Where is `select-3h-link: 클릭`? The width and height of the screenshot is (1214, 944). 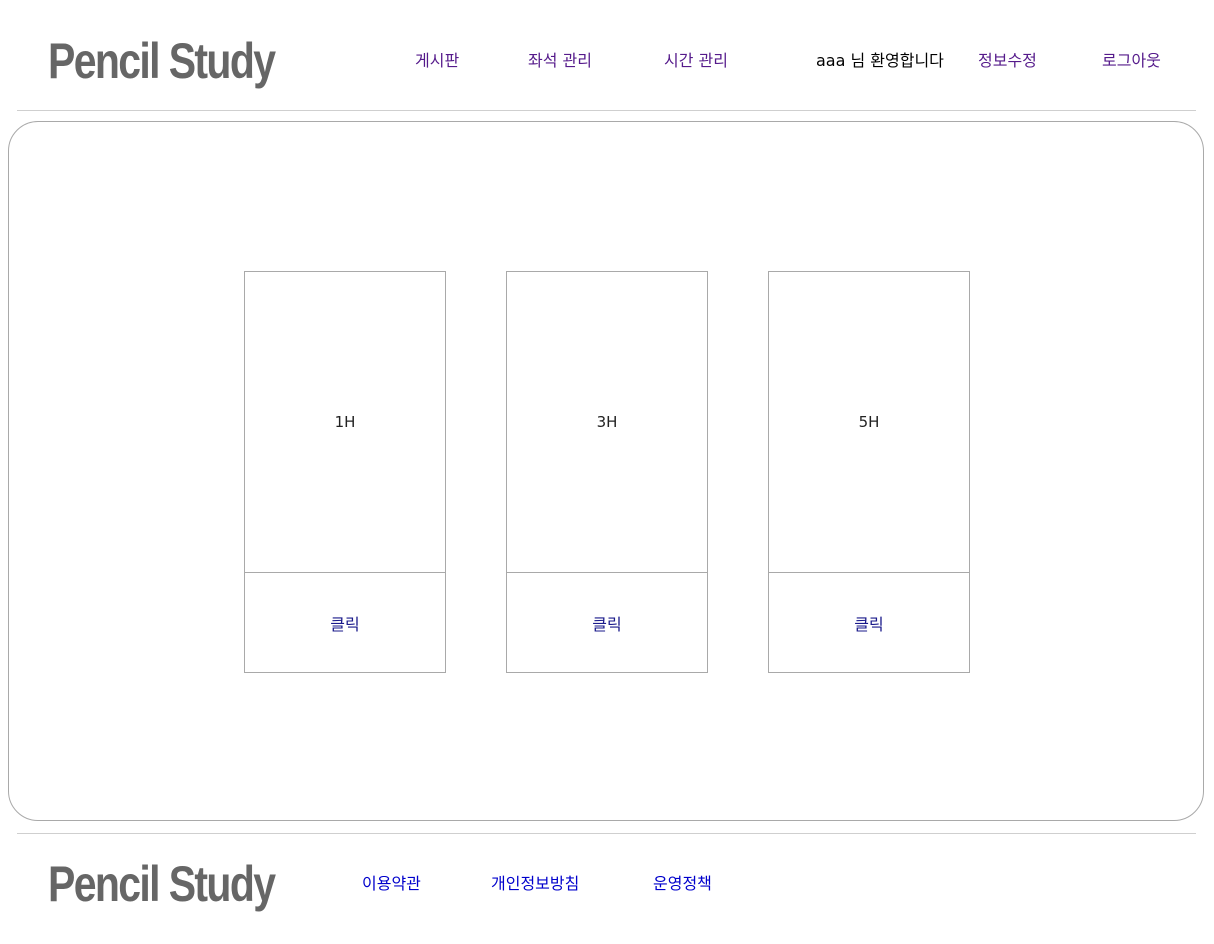 select-3h-link: 클릭 is located at coordinates (606, 623).